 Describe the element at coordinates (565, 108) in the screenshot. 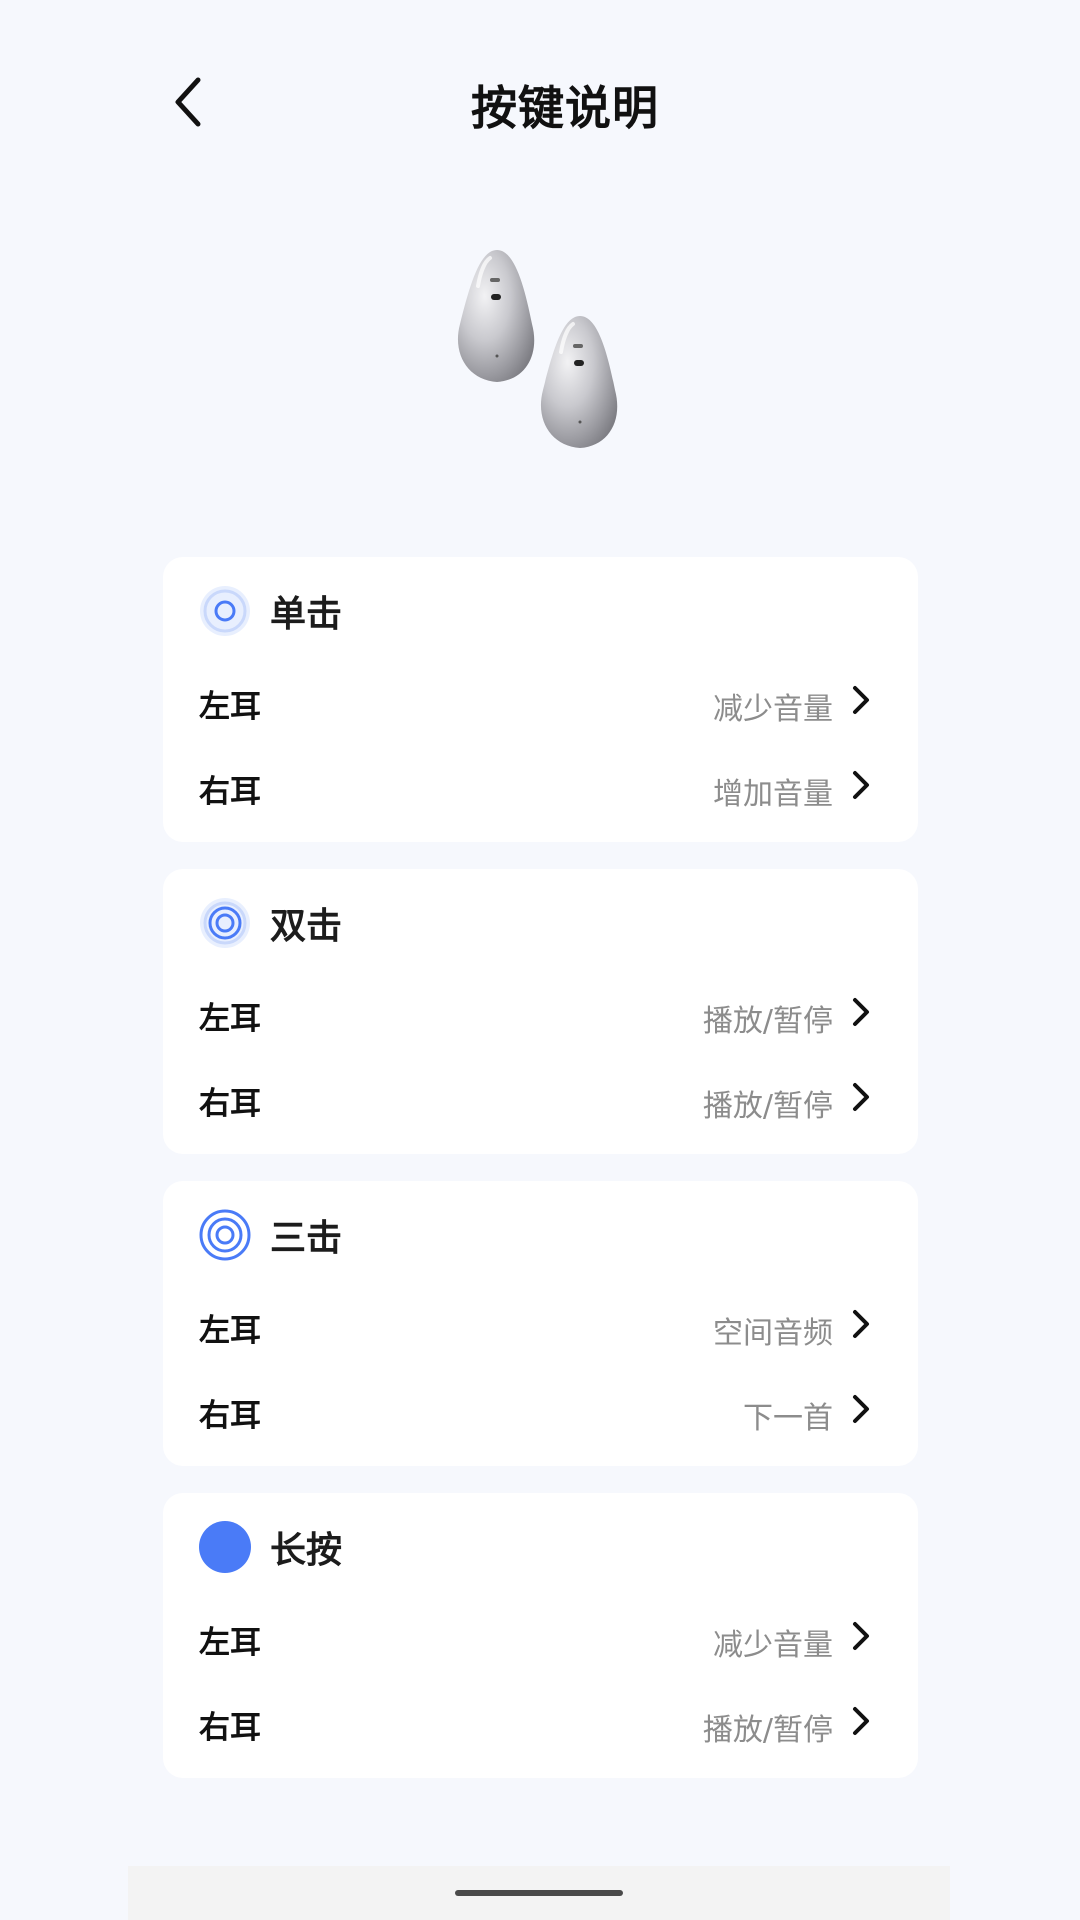

I see `page-title: 按键说明` at that location.